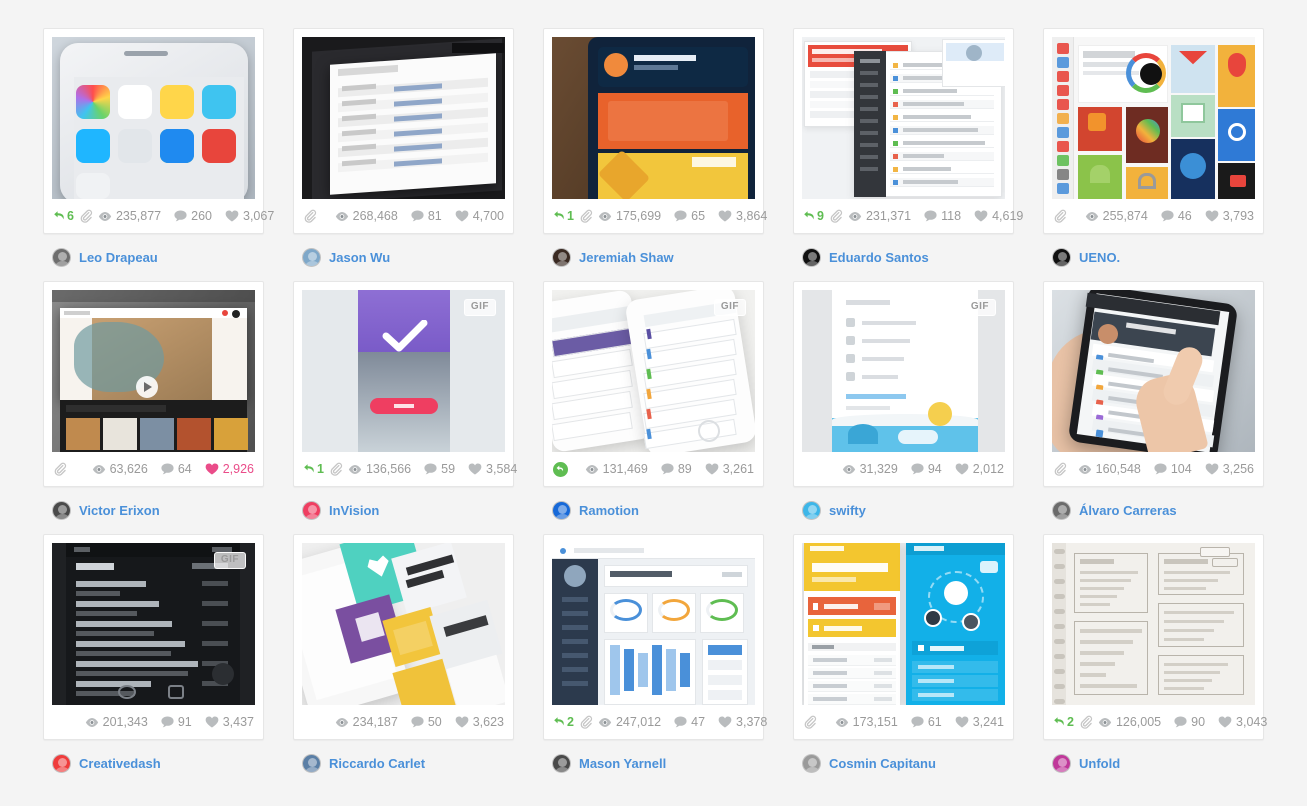 Image resolution: width=1307 pixels, height=806 pixels. What do you see at coordinates (377, 763) in the screenshot?
I see `author-name: Riccardo Carlet` at bounding box center [377, 763].